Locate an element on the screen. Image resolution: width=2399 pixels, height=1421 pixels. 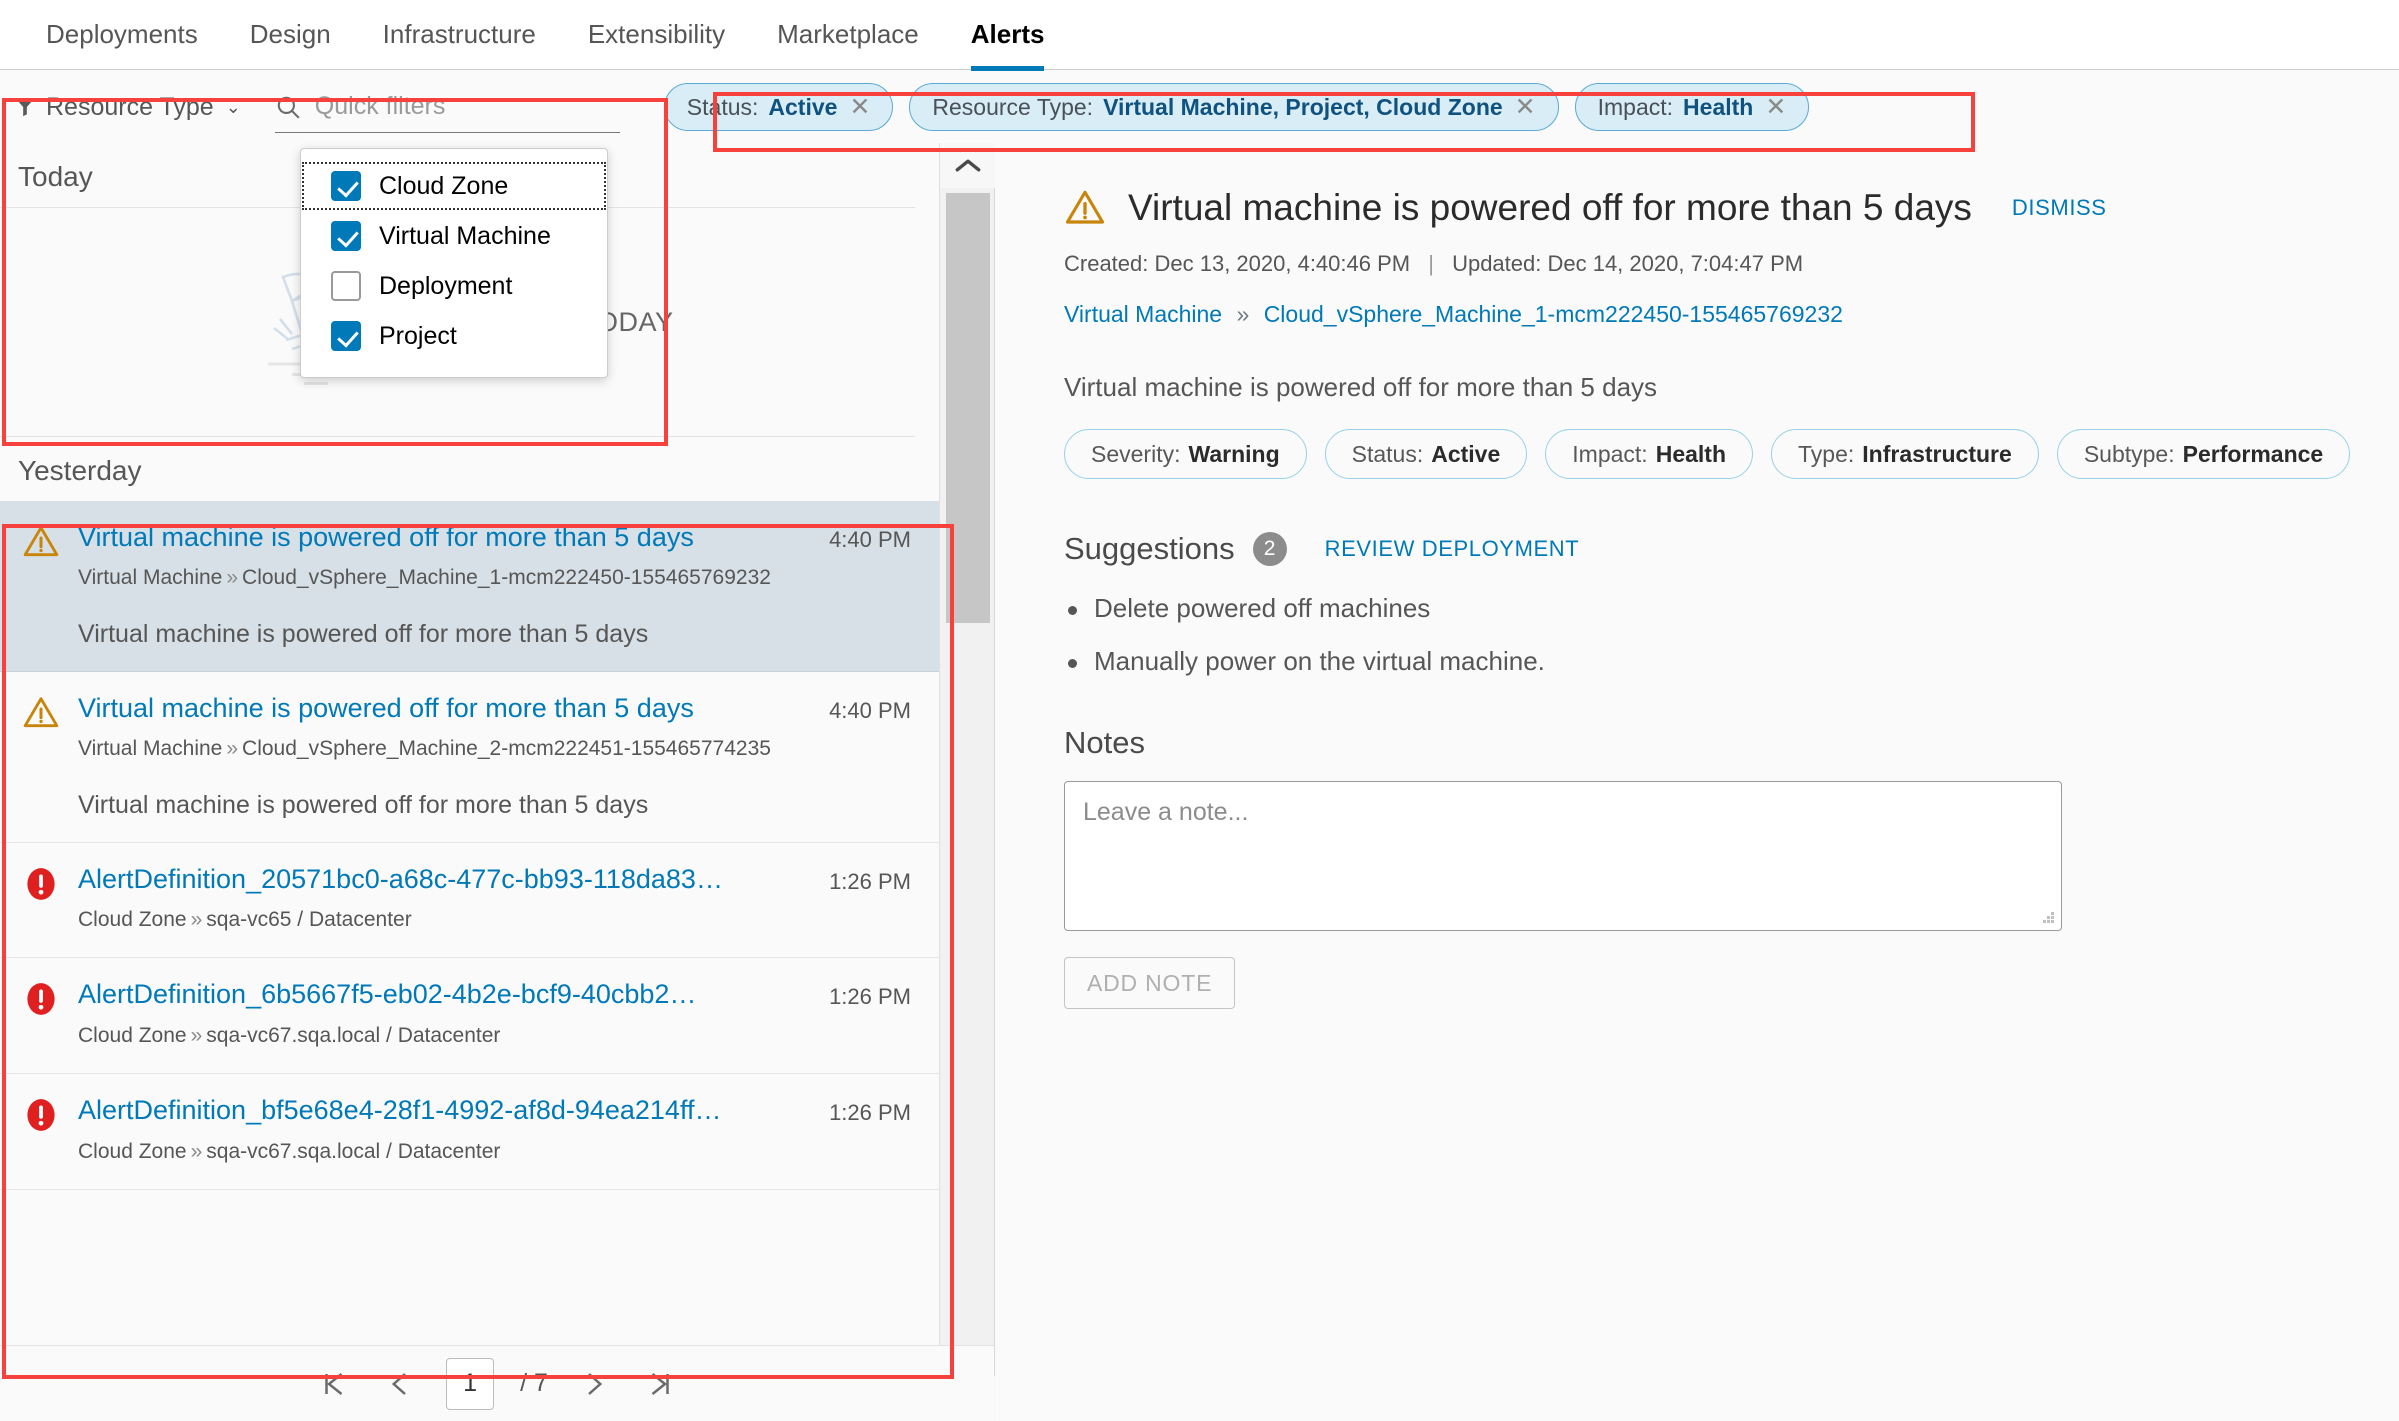
dropdown-option-project: Project is located at coordinates (454, 336).